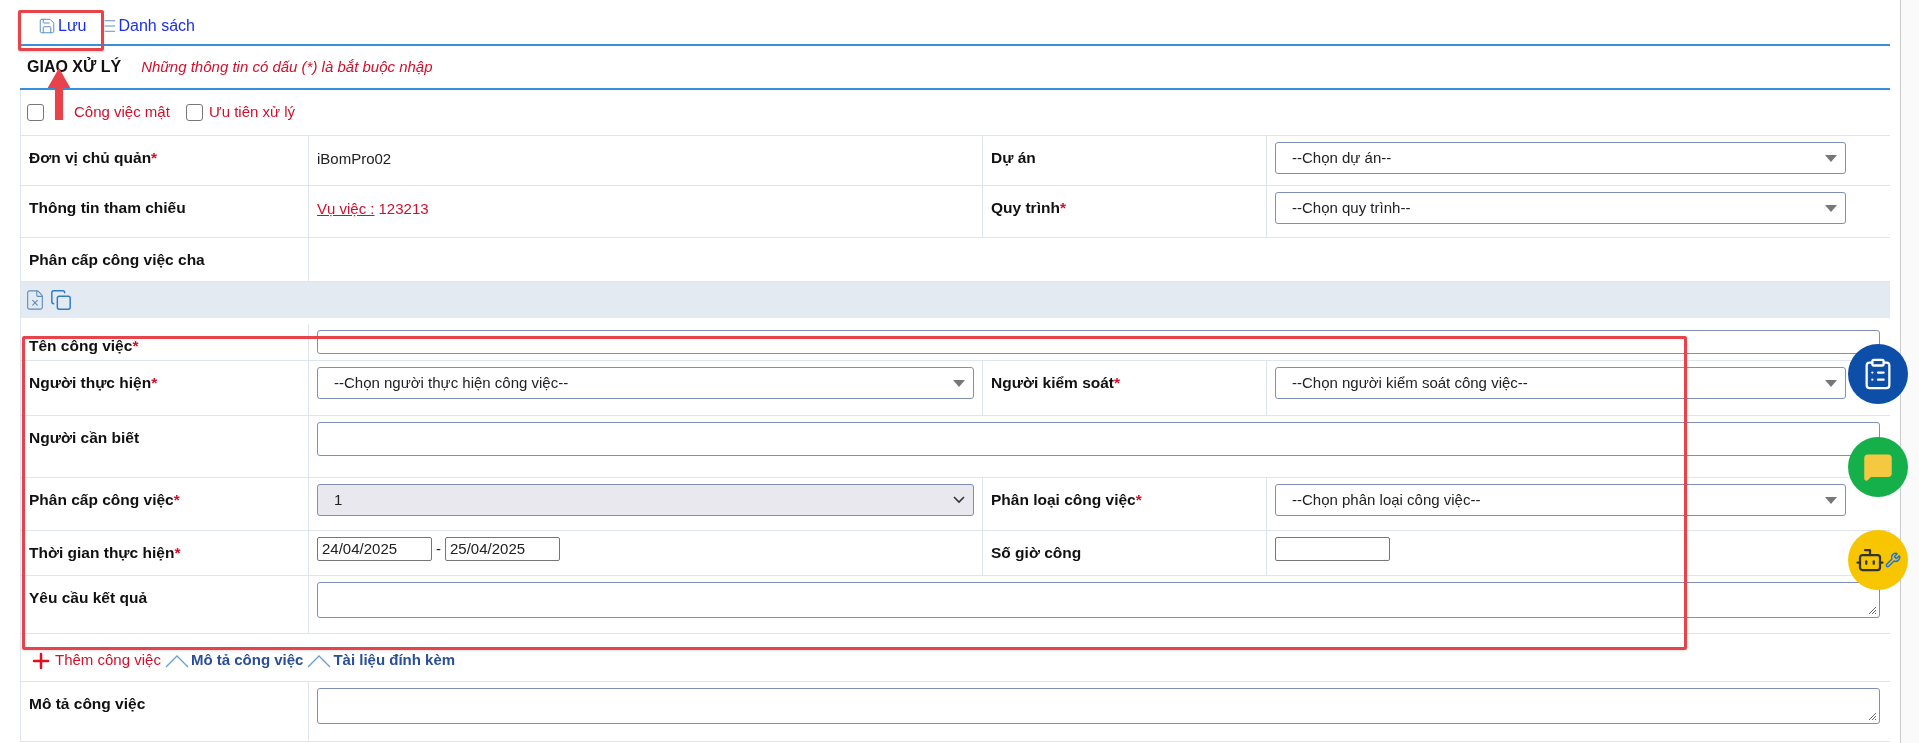 The width and height of the screenshot is (1919, 743). Describe the element at coordinates (1025, 208) in the screenshot. I see `field-label: Quy trình` at that location.